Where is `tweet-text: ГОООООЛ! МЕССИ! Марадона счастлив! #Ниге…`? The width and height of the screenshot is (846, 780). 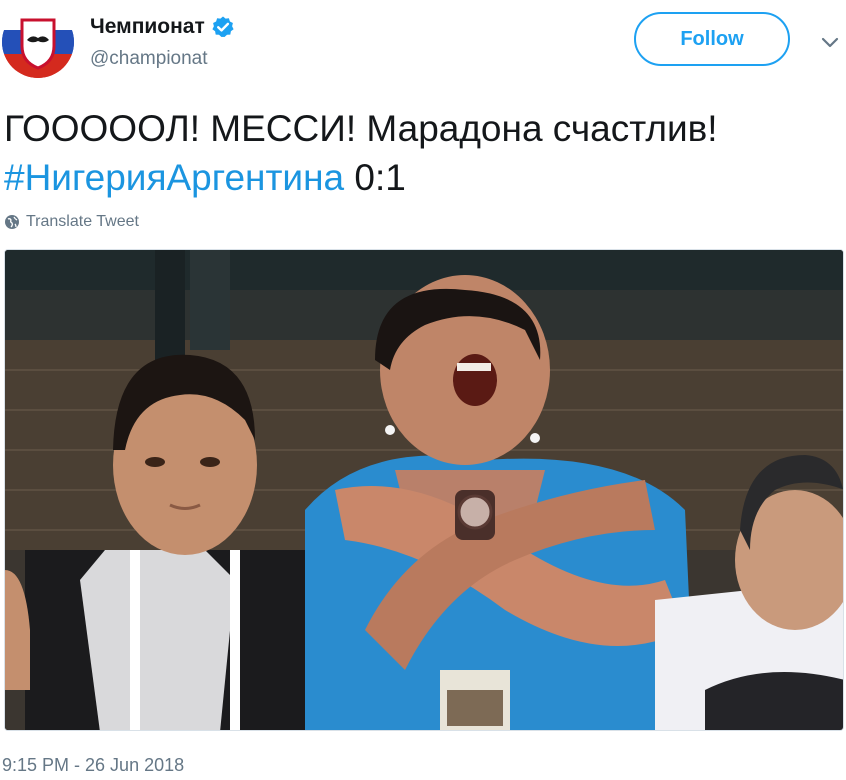
tweet-text: ГОООООЛ! МЕССИ! Марадона счастлив! #Ниге… is located at coordinates (419, 153).